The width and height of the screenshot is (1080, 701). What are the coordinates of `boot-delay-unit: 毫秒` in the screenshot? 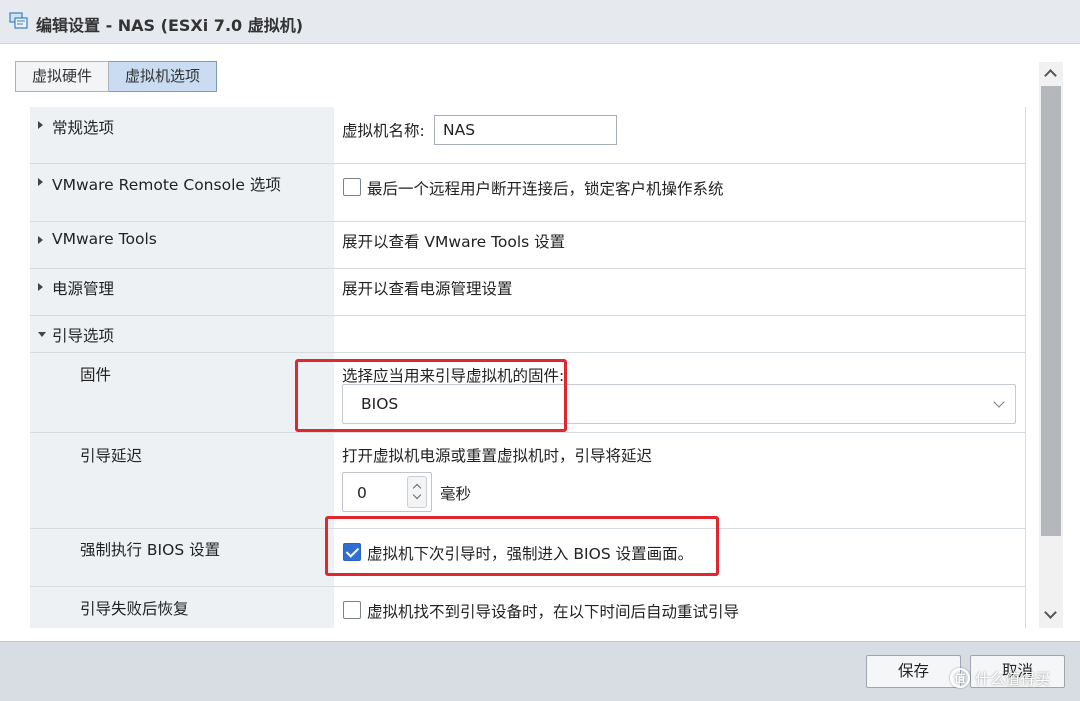 It's located at (456, 494).